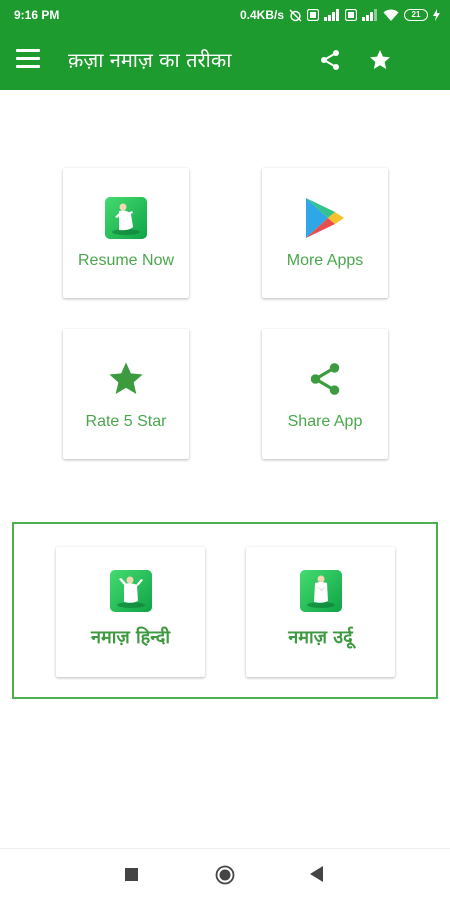 The height and width of the screenshot is (900, 450). What do you see at coordinates (317, 874) in the screenshot?
I see `back-icon` at bounding box center [317, 874].